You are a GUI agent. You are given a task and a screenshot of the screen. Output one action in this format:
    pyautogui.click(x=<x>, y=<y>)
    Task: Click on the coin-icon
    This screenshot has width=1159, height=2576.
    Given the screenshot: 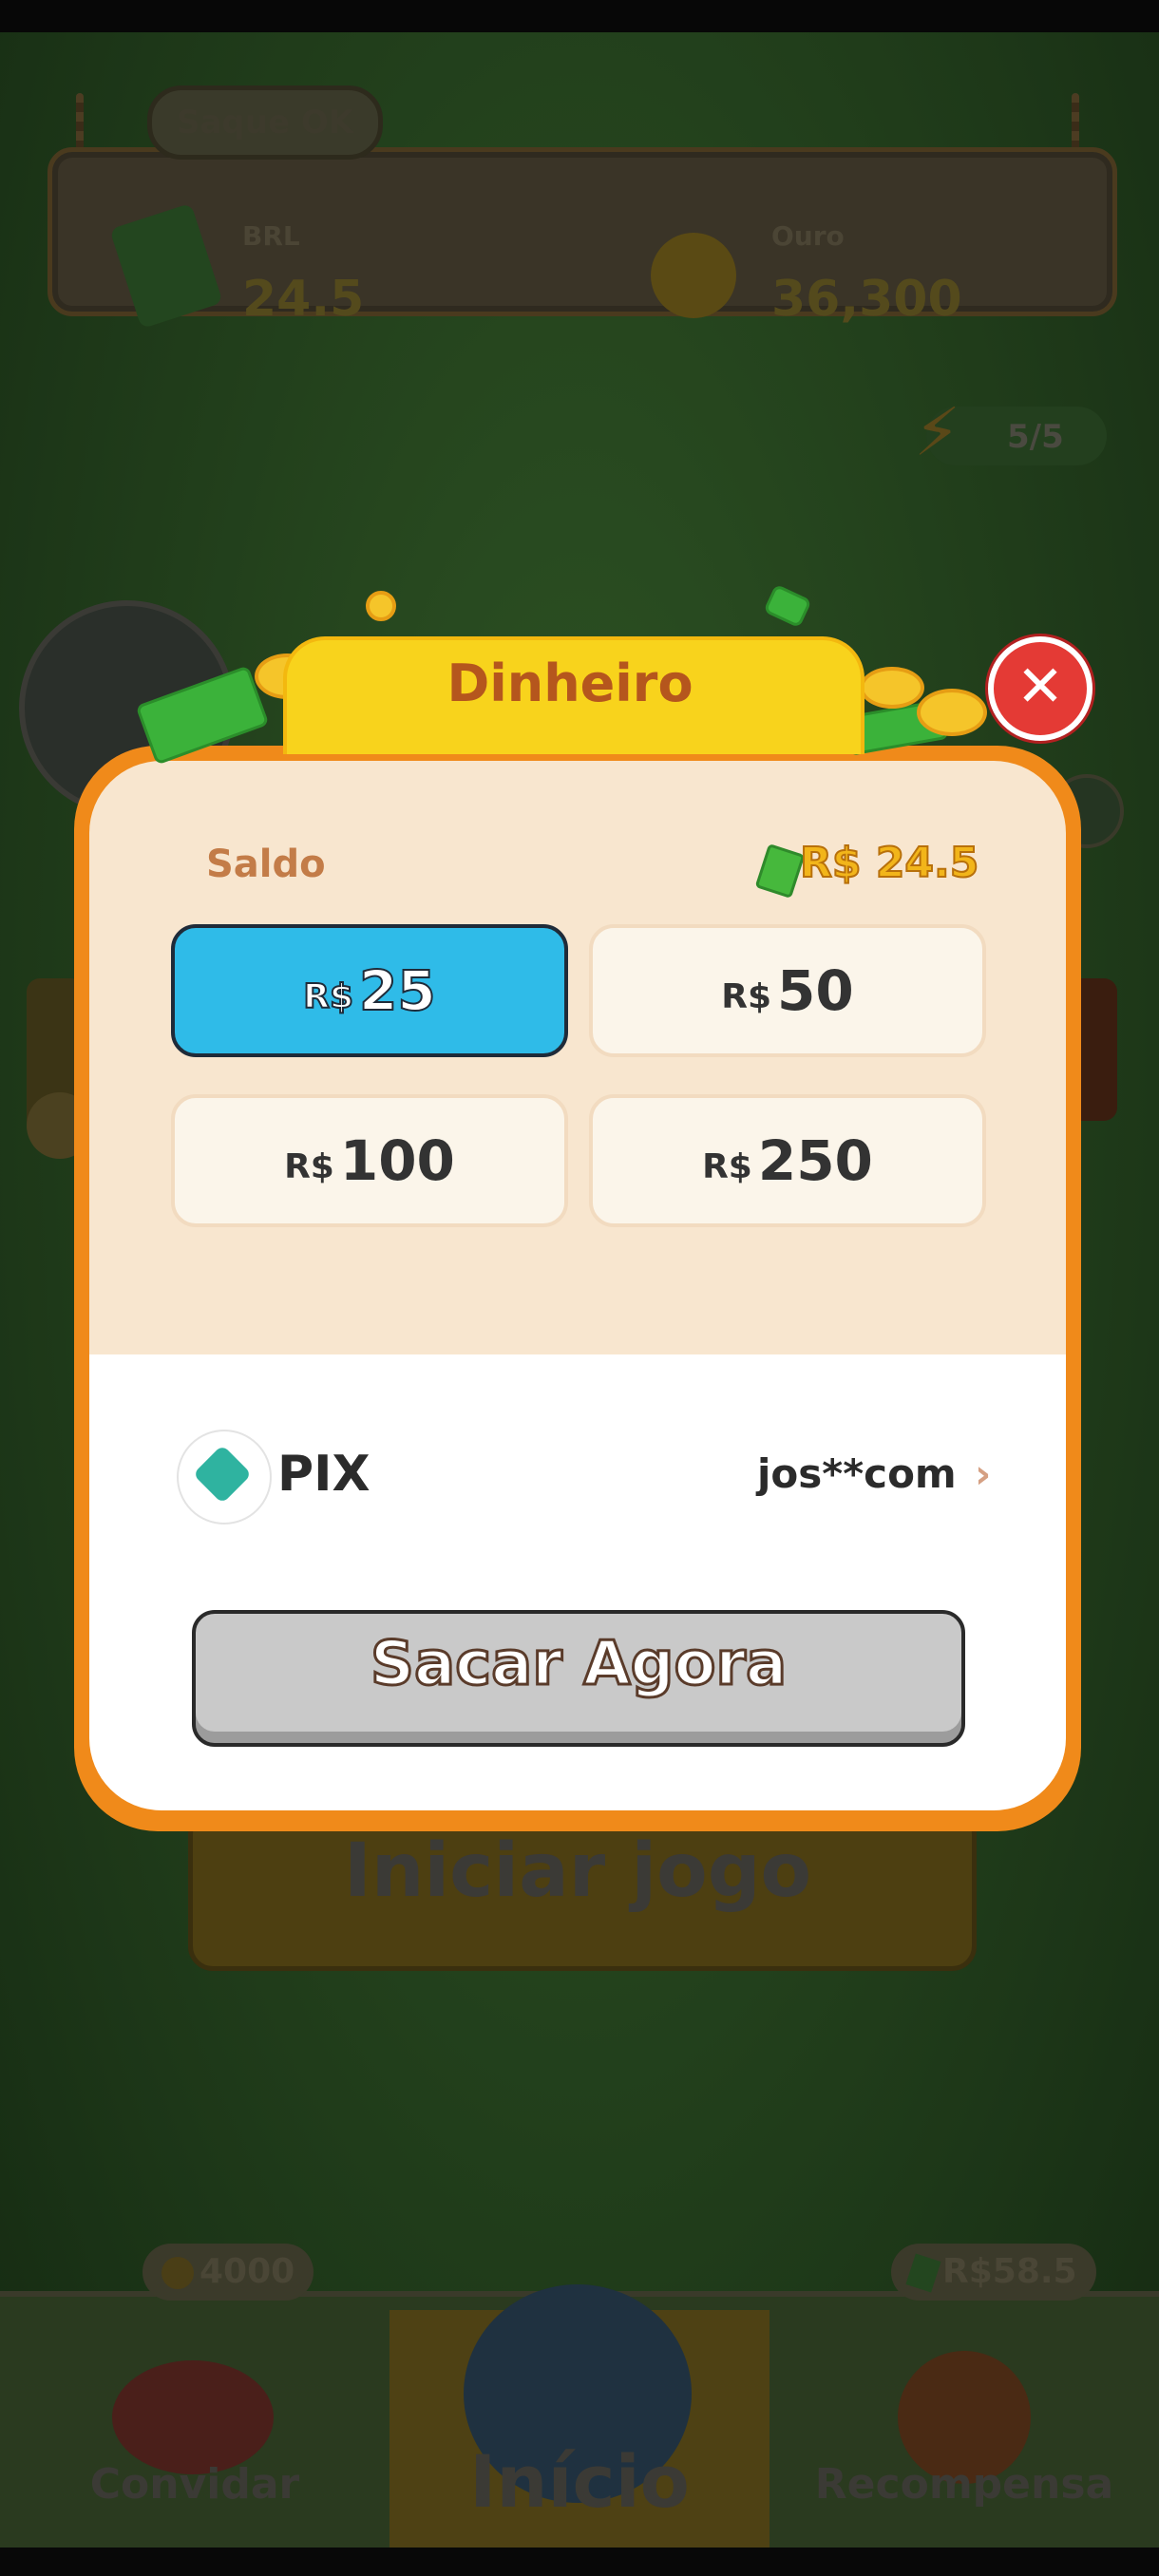 What is the action you would take?
    pyautogui.click(x=178, y=2273)
    